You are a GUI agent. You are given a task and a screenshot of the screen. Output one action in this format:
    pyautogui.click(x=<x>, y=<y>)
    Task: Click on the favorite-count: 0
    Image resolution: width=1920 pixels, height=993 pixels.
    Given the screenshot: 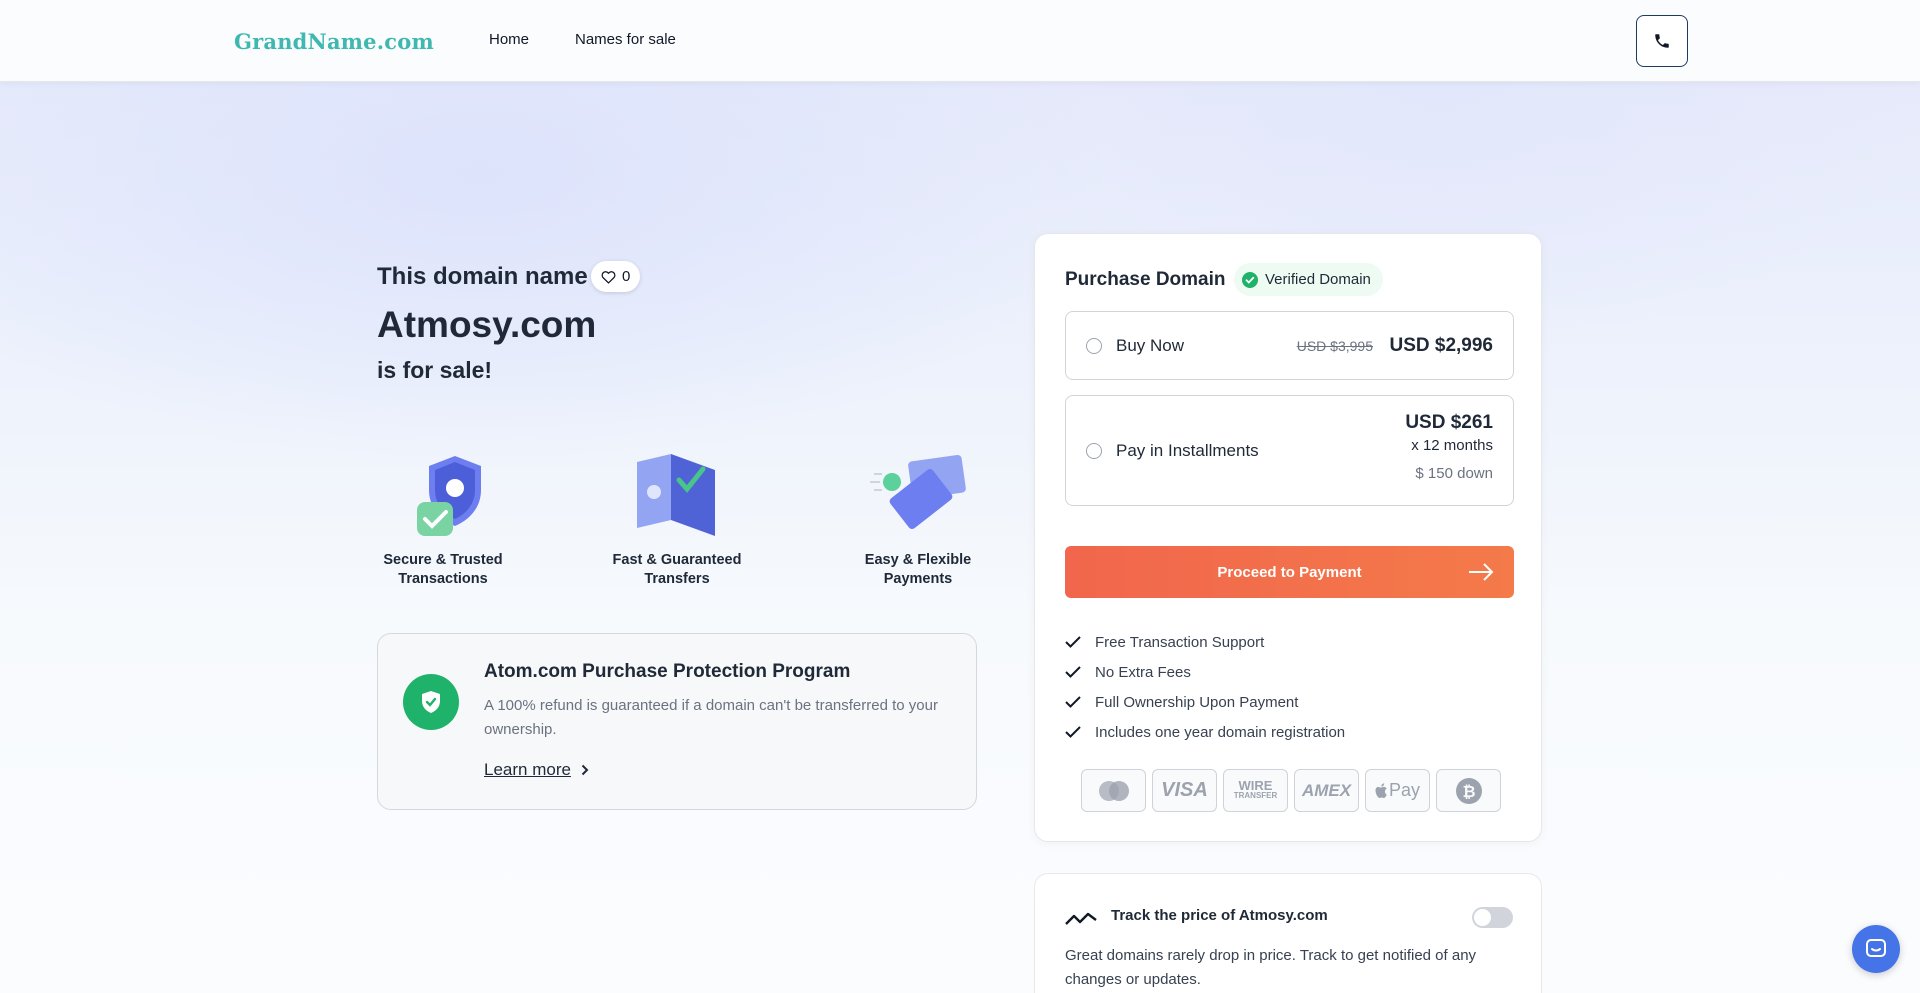 What is the action you would take?
    pyautogui.click(x=626, y=276)
    